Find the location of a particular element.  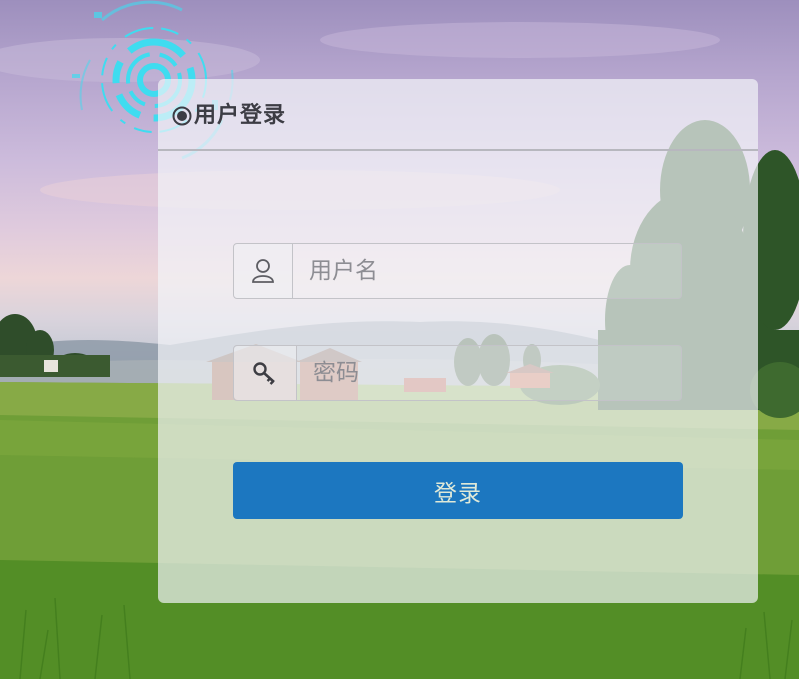

panel-header: 用户登录 is located at coordinates (458, 115).